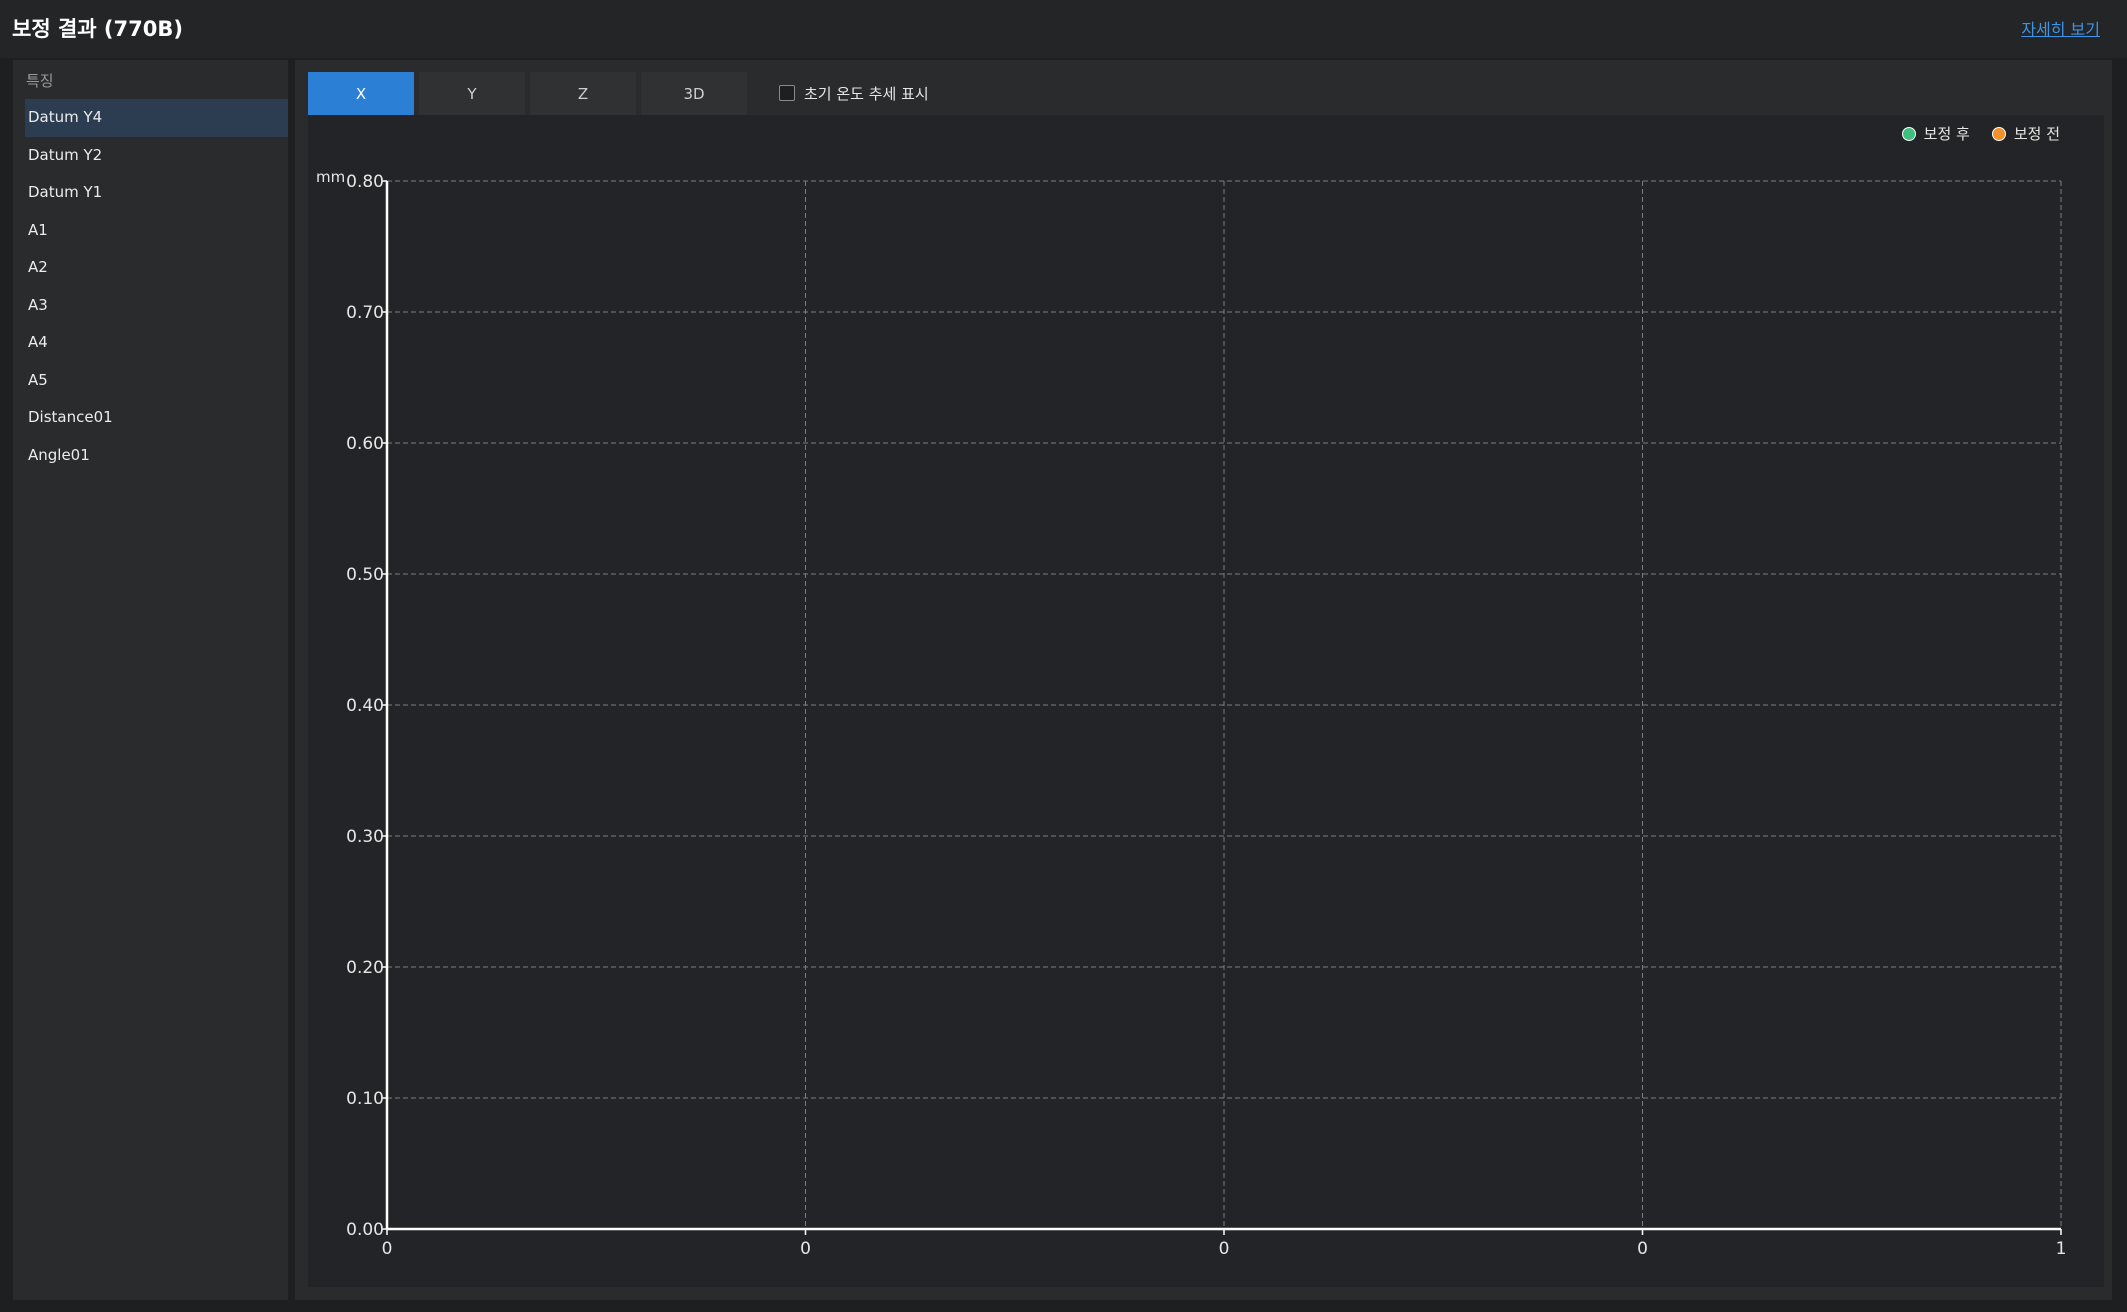 The width and height of the screenshot is (2127, 1312). Describe the element at coordinates (156, 343) in the screenshot. I see `feature-item-a4: A4` at that location.